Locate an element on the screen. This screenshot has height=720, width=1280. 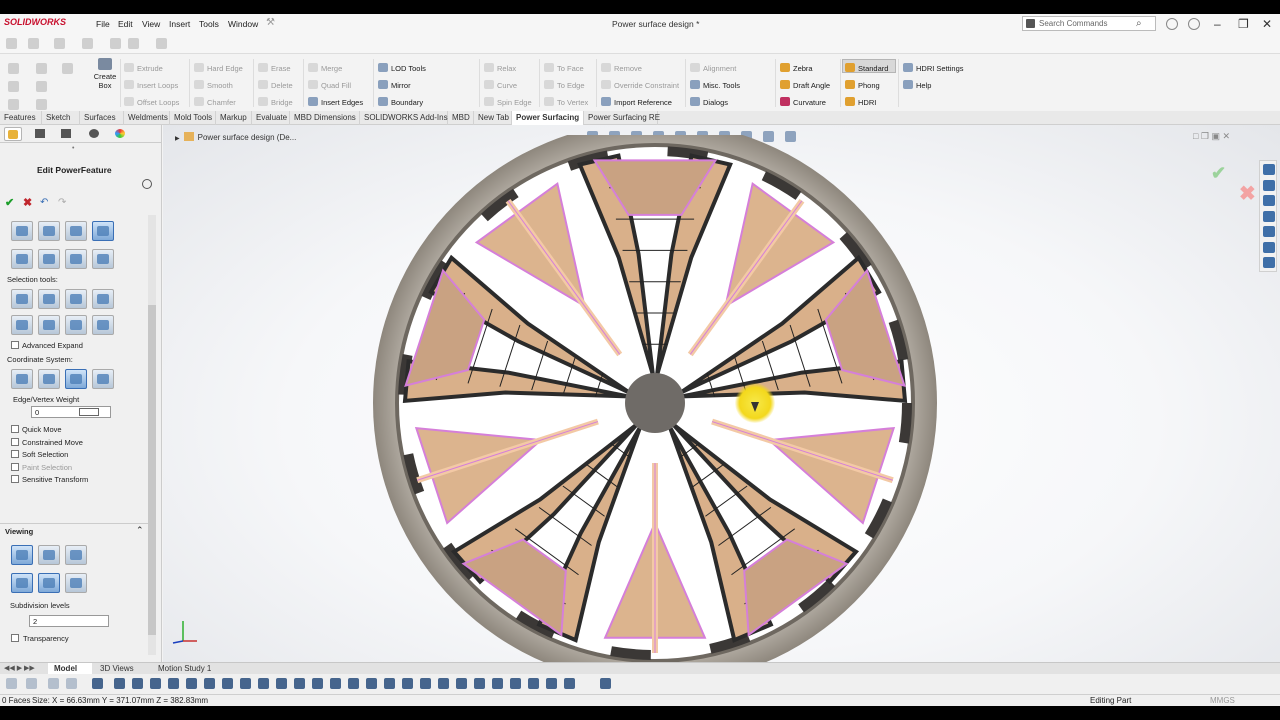
draft-angle-button: Draft Angle is located at coordinates (805, 85).